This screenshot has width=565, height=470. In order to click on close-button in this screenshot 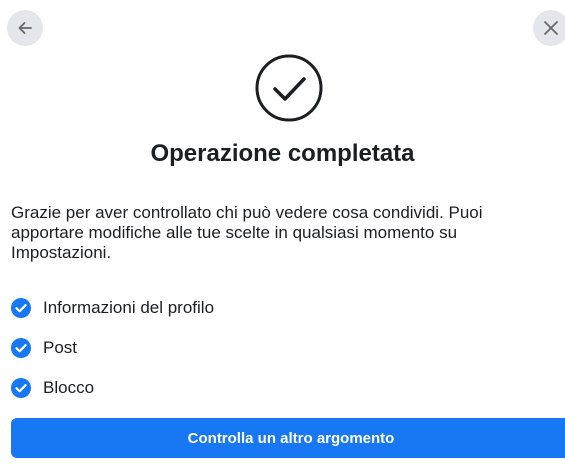, I will do `click(549, 28)`.